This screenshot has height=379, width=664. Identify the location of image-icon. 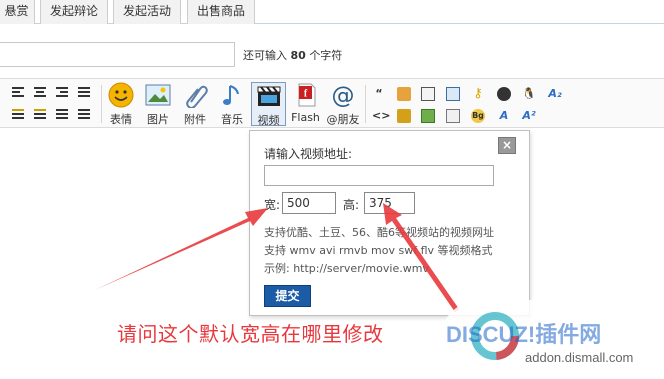
(158, 95).